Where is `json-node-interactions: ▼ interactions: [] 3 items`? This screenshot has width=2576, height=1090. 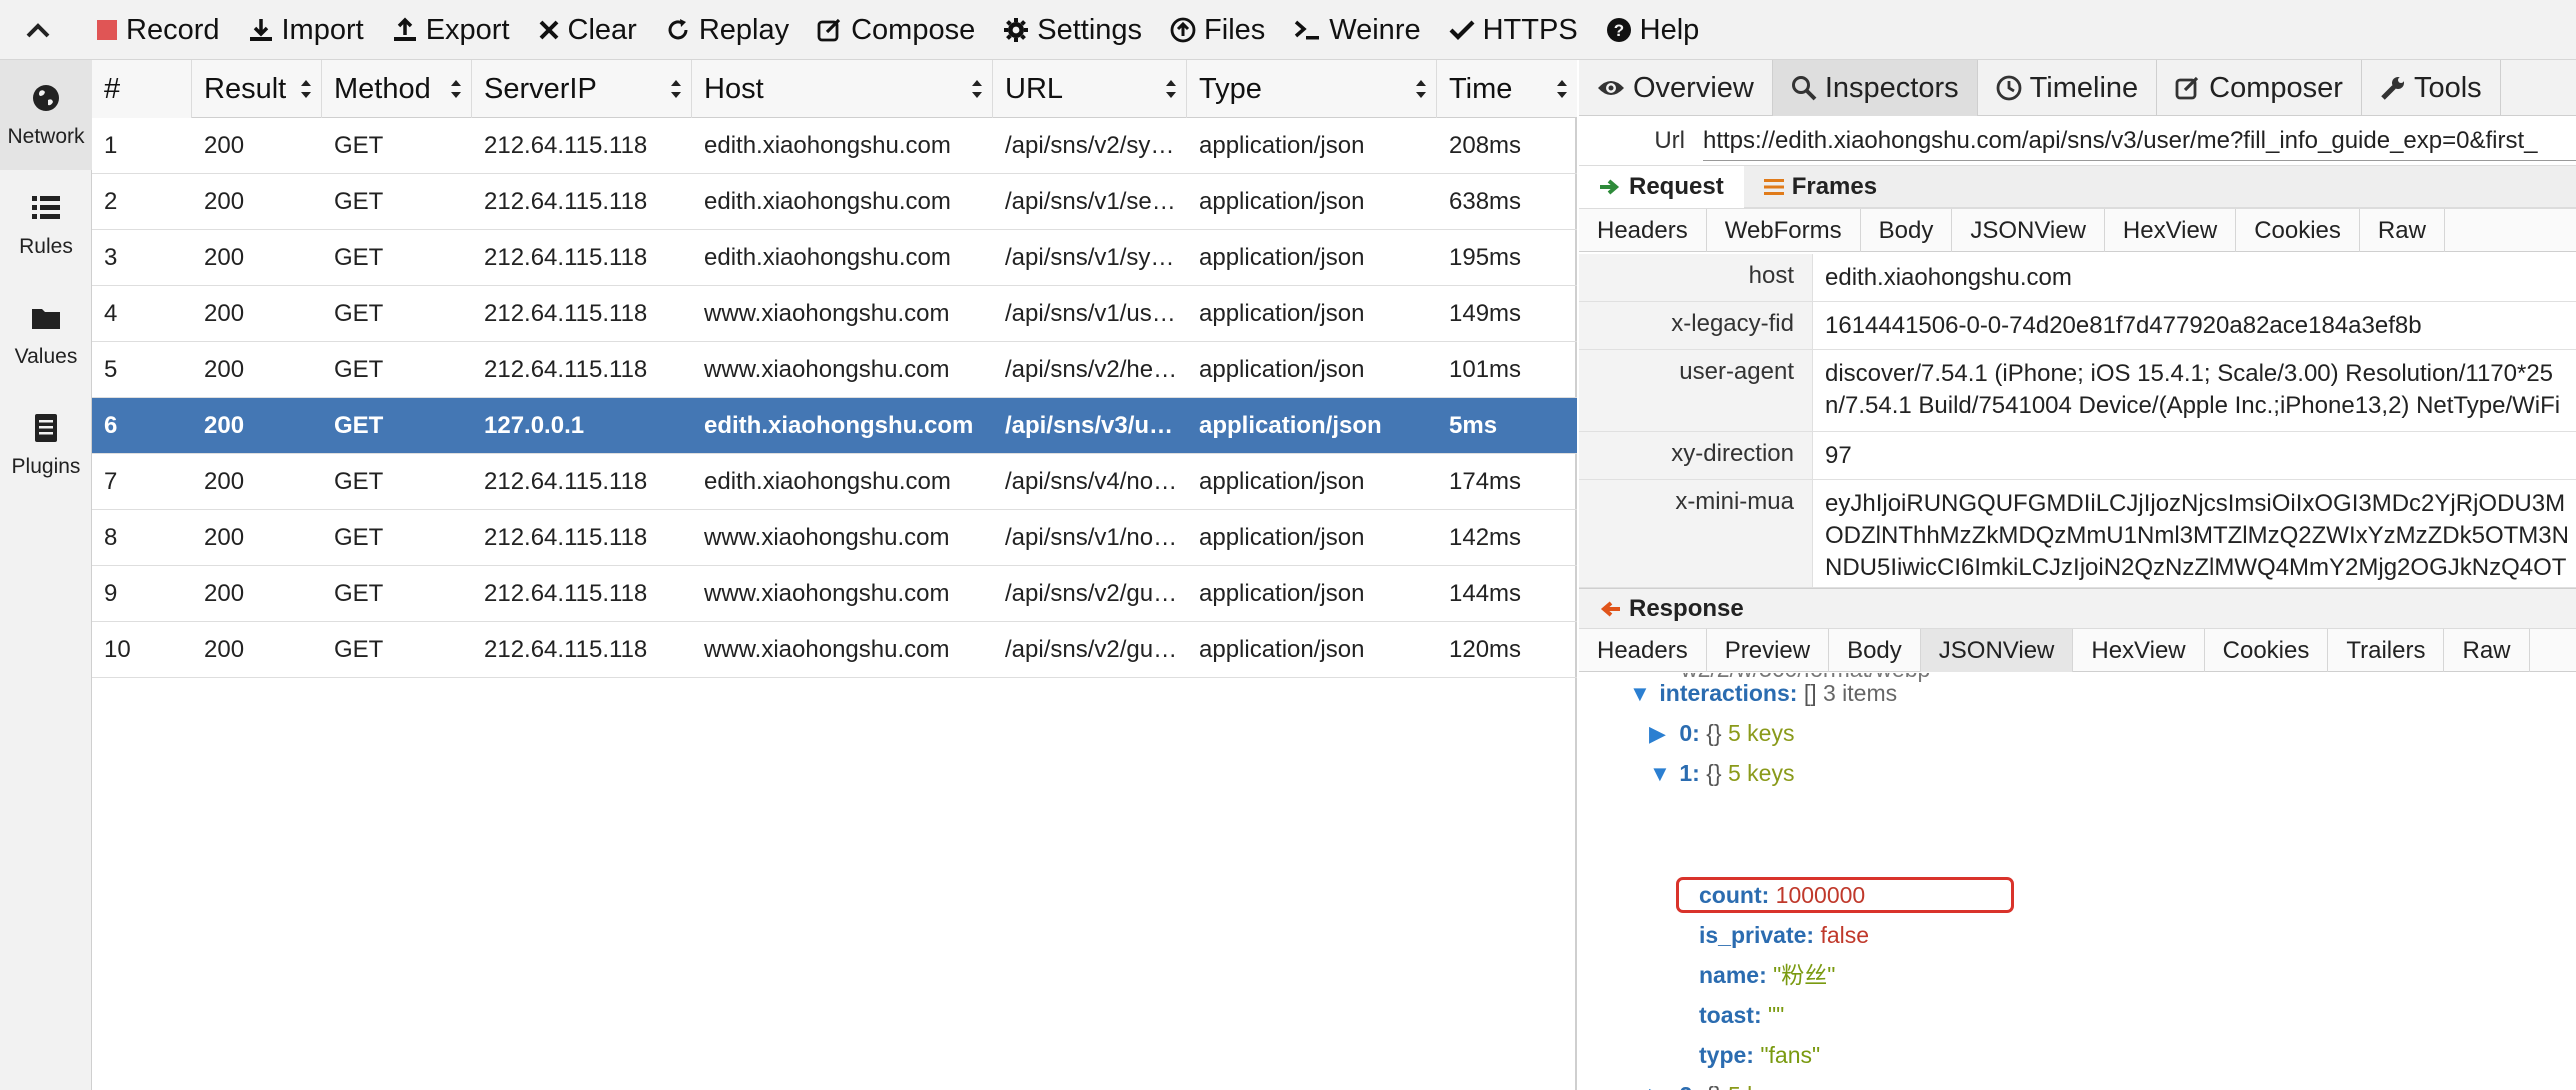
json-node-interactions: ▼ interactions: [] 3 items is located at coordinates (1763, 693).